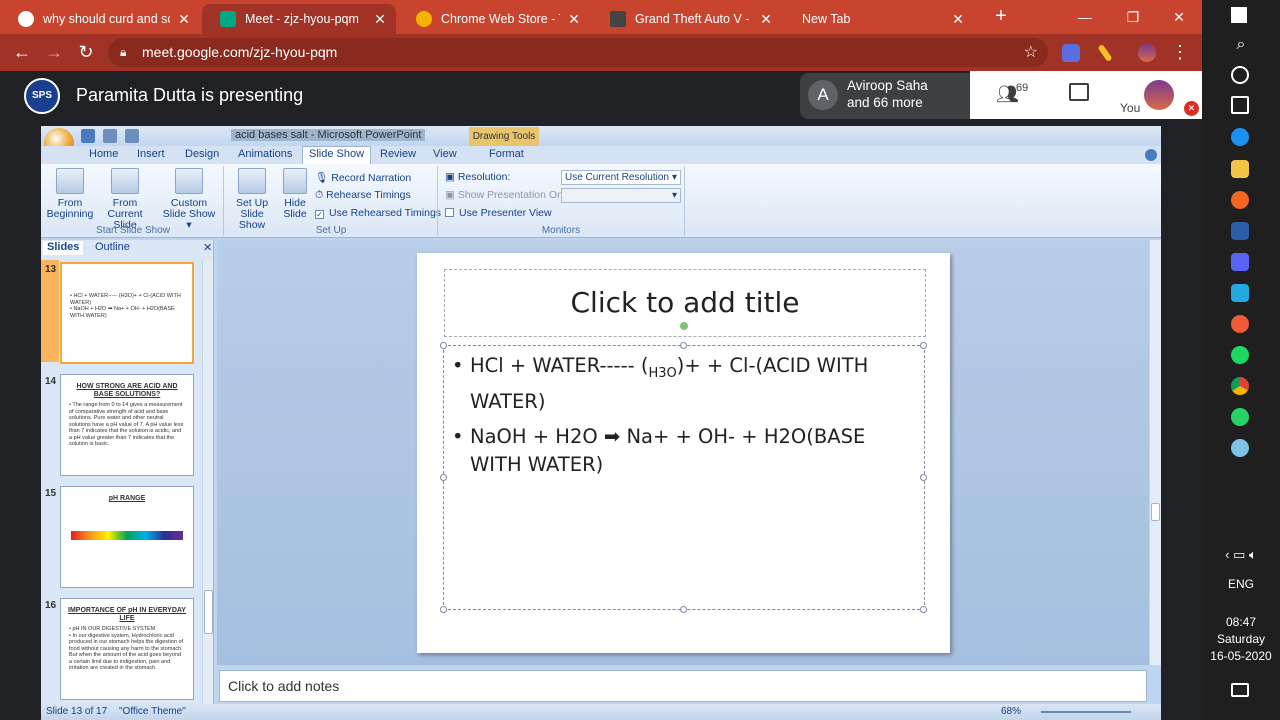  What do you see at coordinates (1240, 169) in the screenshot?
I see `file-explorer-icon` at bounding box center [1240, 169].